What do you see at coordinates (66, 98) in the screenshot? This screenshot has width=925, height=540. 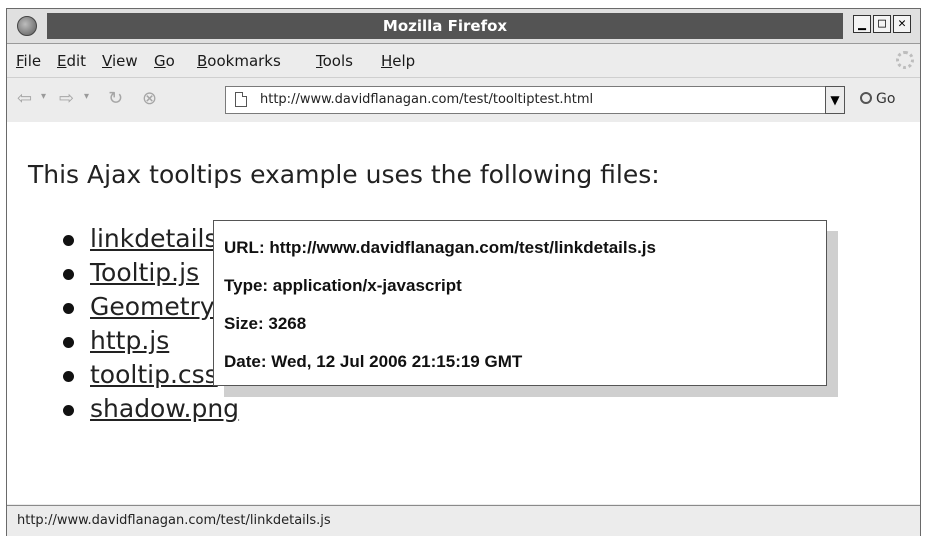 I see `forward-arrow-icon: ⇨` at bounding box center [66, 98].